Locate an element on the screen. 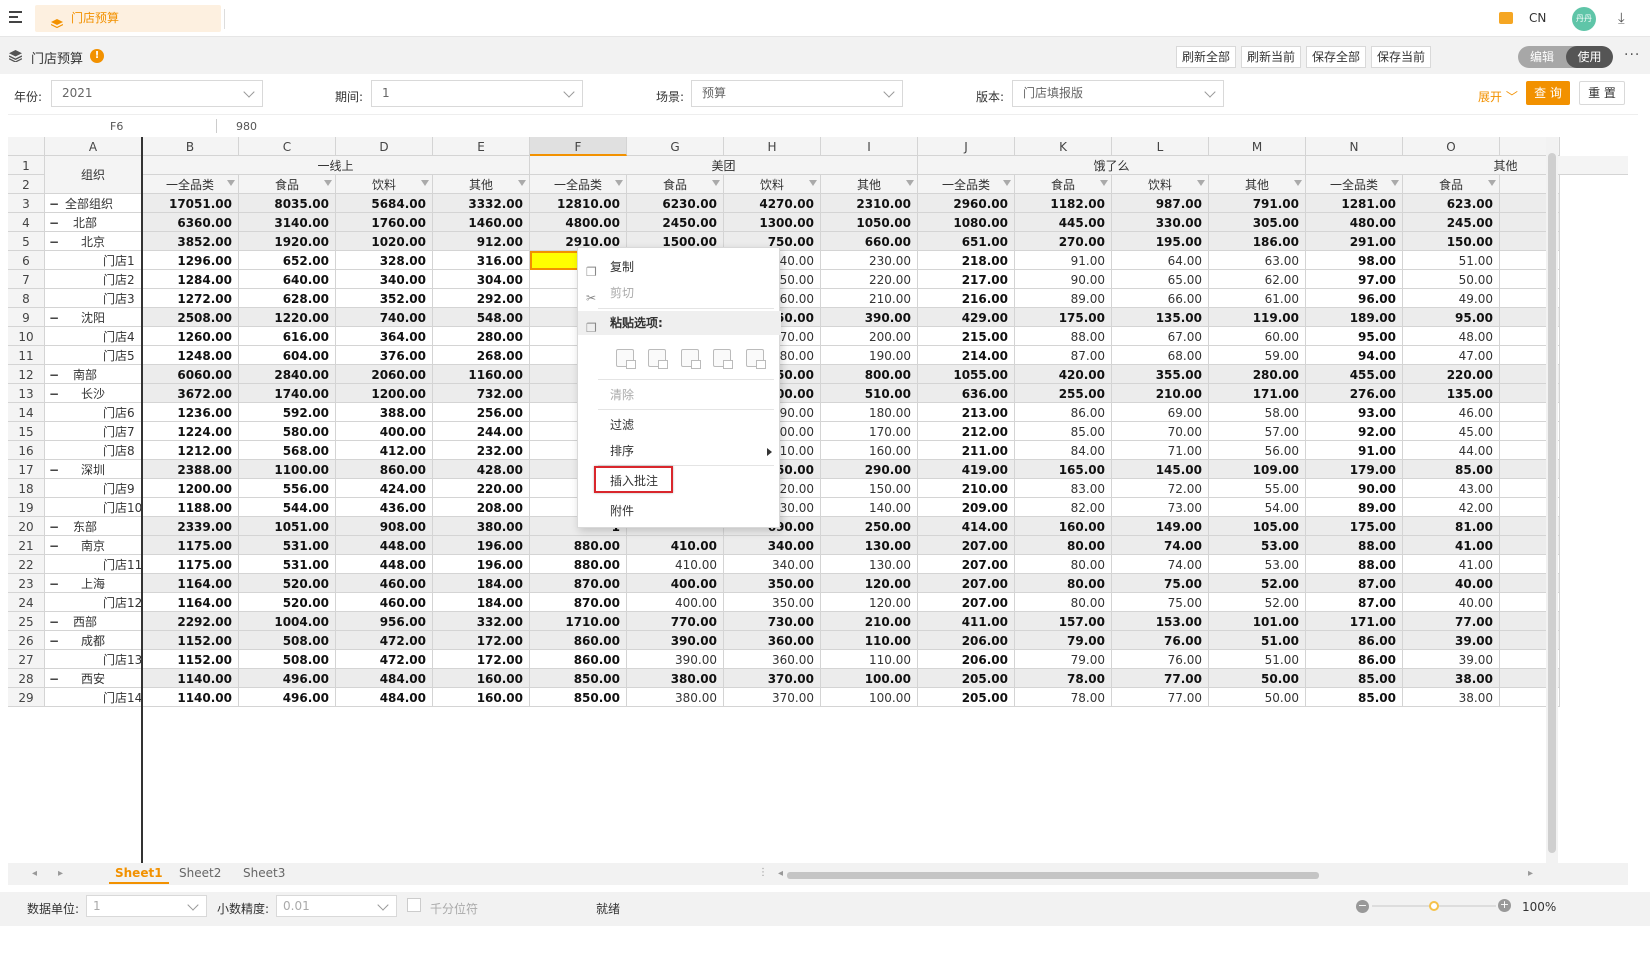 This screenshot has width=1650, height=978. data-cell: 352.00 is located at coordinates (384, 298).